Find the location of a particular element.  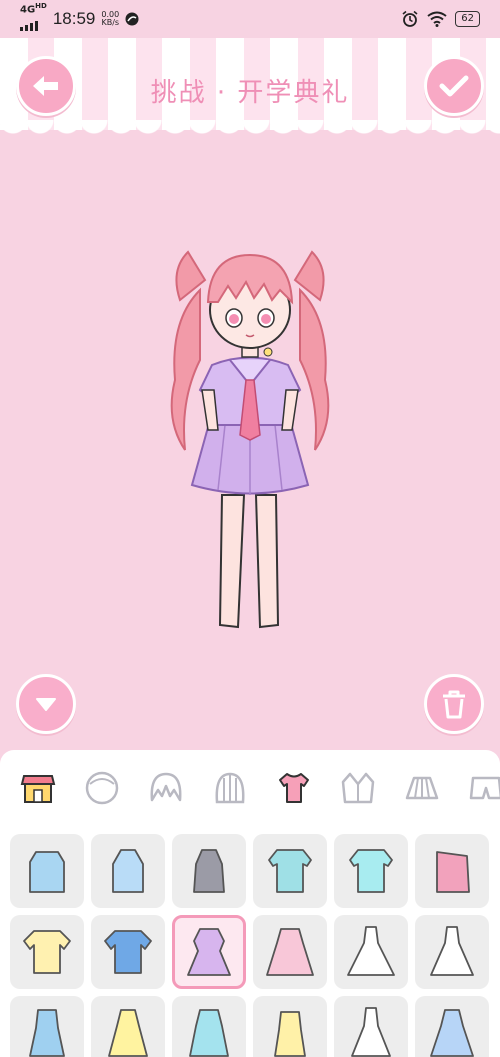

face-icon is located at coordinates (102, 788).